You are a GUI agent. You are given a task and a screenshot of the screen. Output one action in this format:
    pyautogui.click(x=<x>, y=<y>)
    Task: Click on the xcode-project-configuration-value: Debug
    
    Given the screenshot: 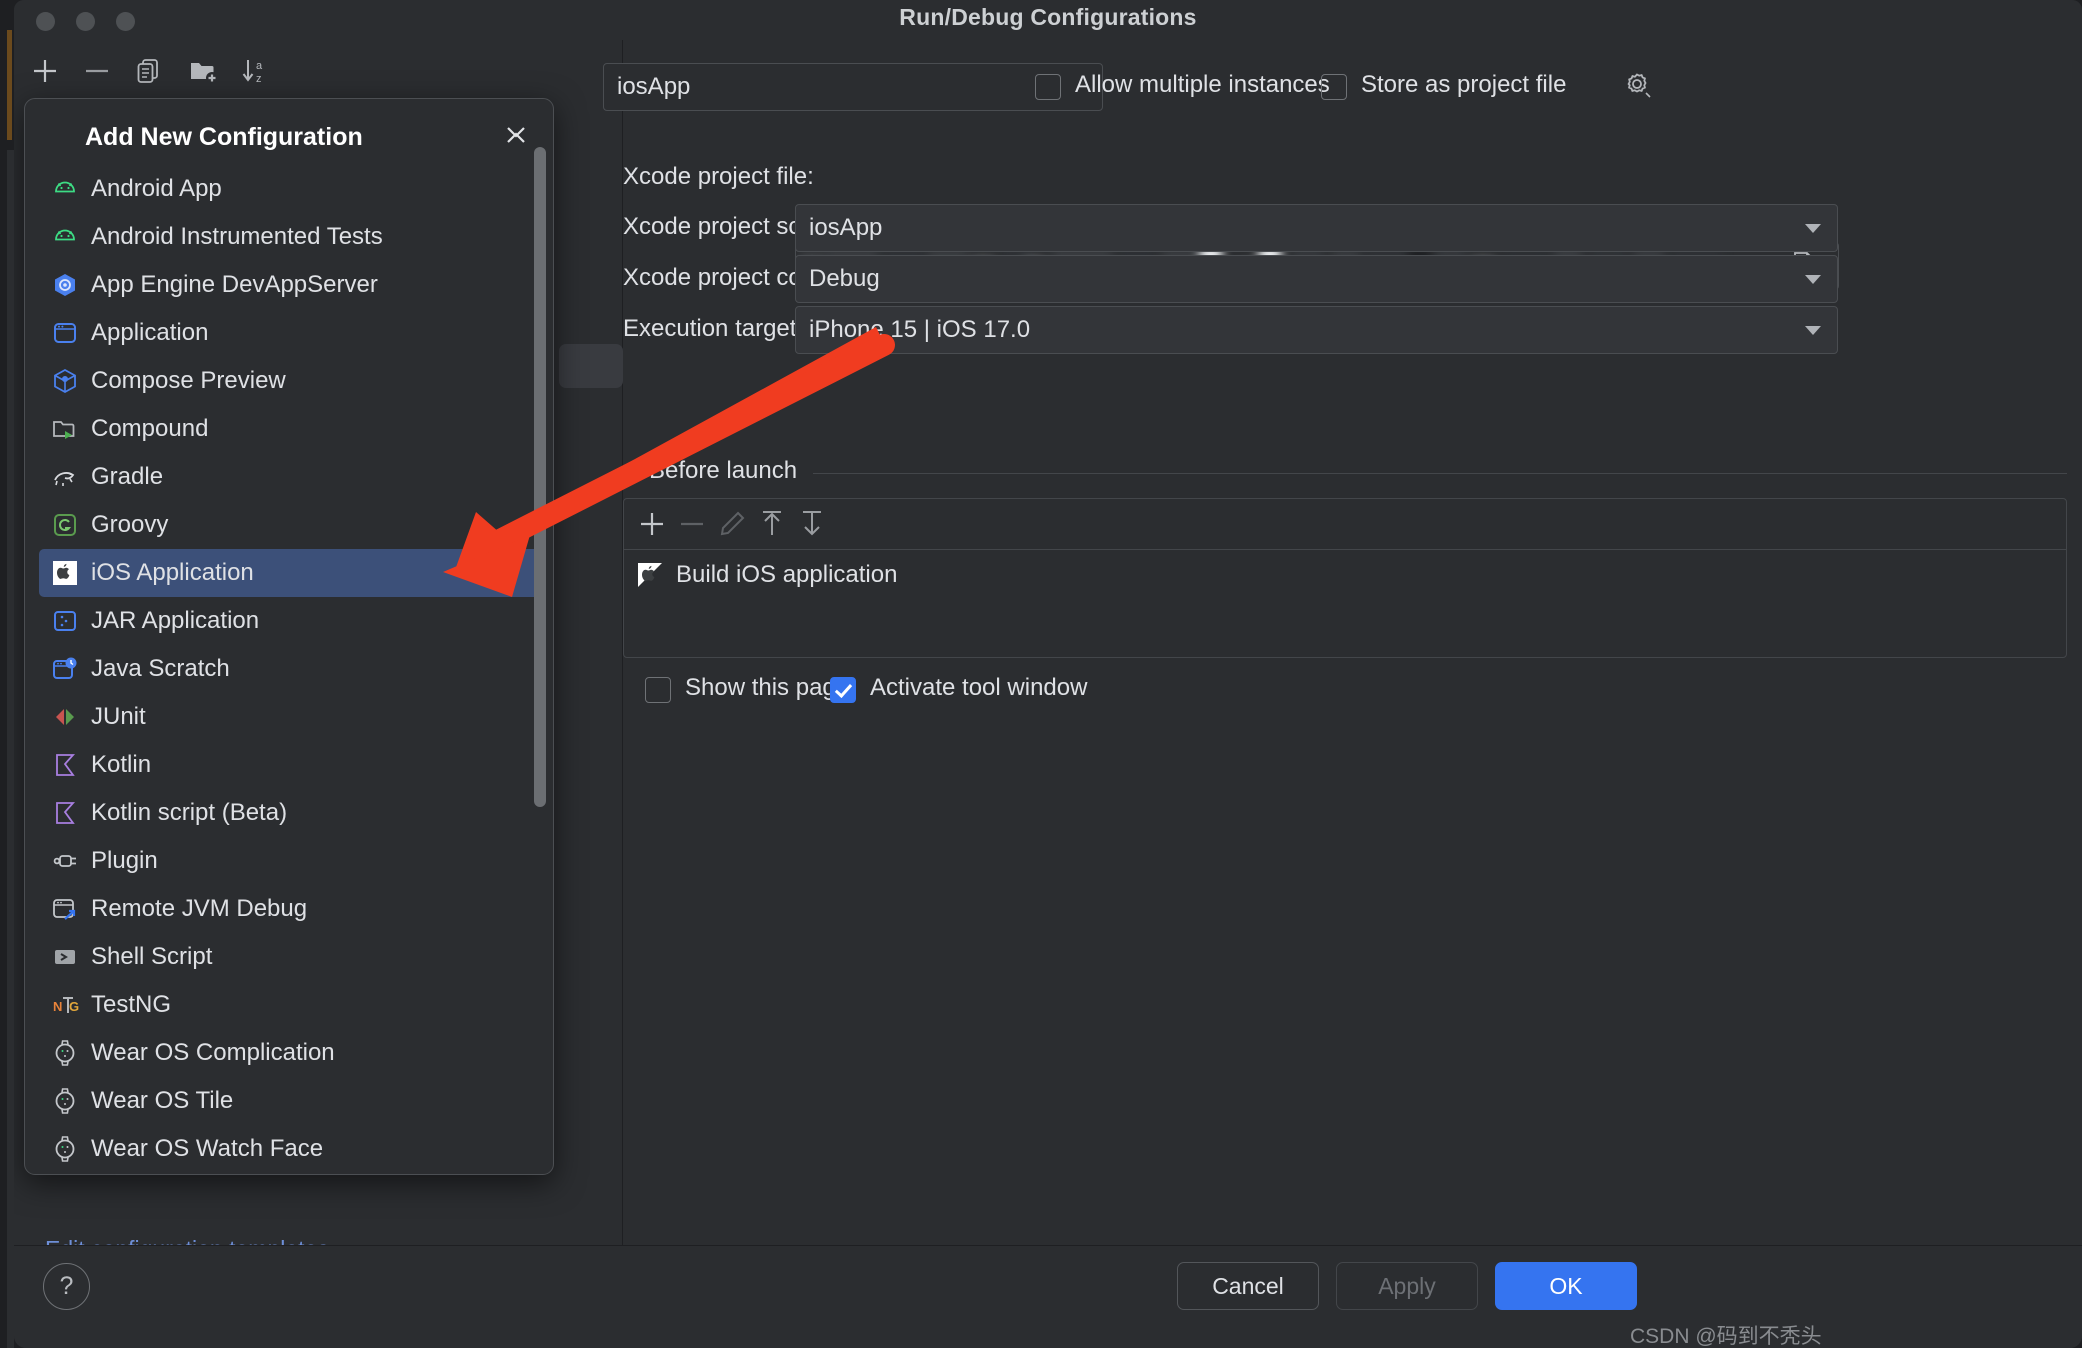 What is the action you would take?
    pyautogui.click(x=844, y=278)
    